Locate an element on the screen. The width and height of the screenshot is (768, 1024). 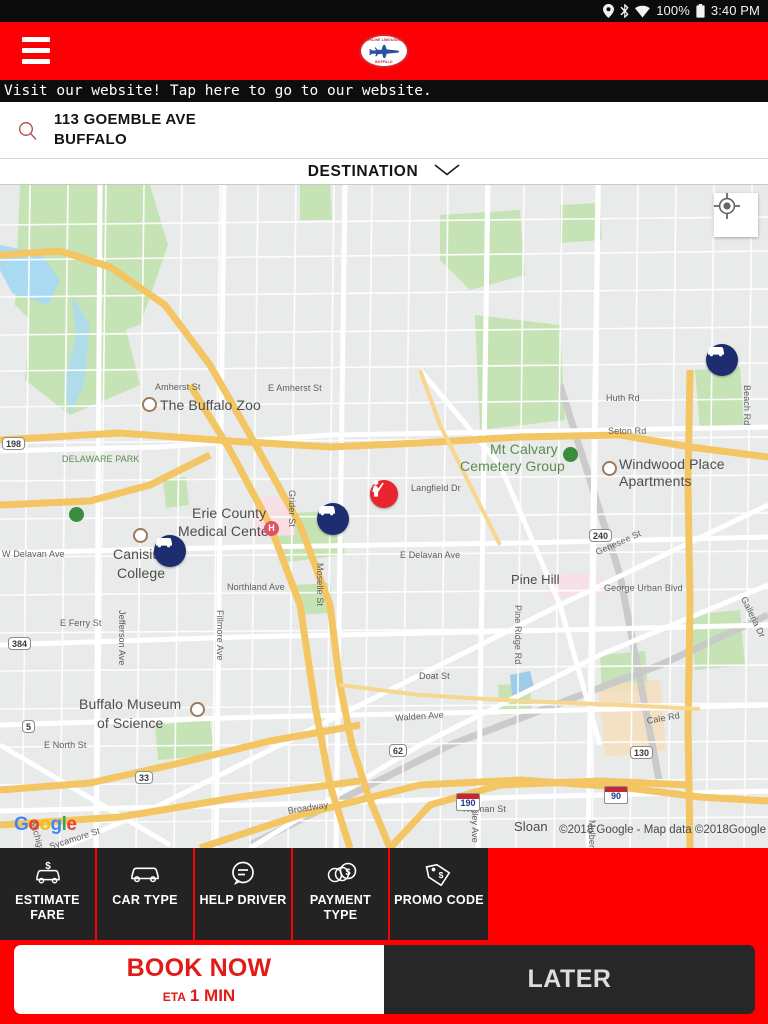
map-label: Pine Hill is located at coordinates (535, 579).